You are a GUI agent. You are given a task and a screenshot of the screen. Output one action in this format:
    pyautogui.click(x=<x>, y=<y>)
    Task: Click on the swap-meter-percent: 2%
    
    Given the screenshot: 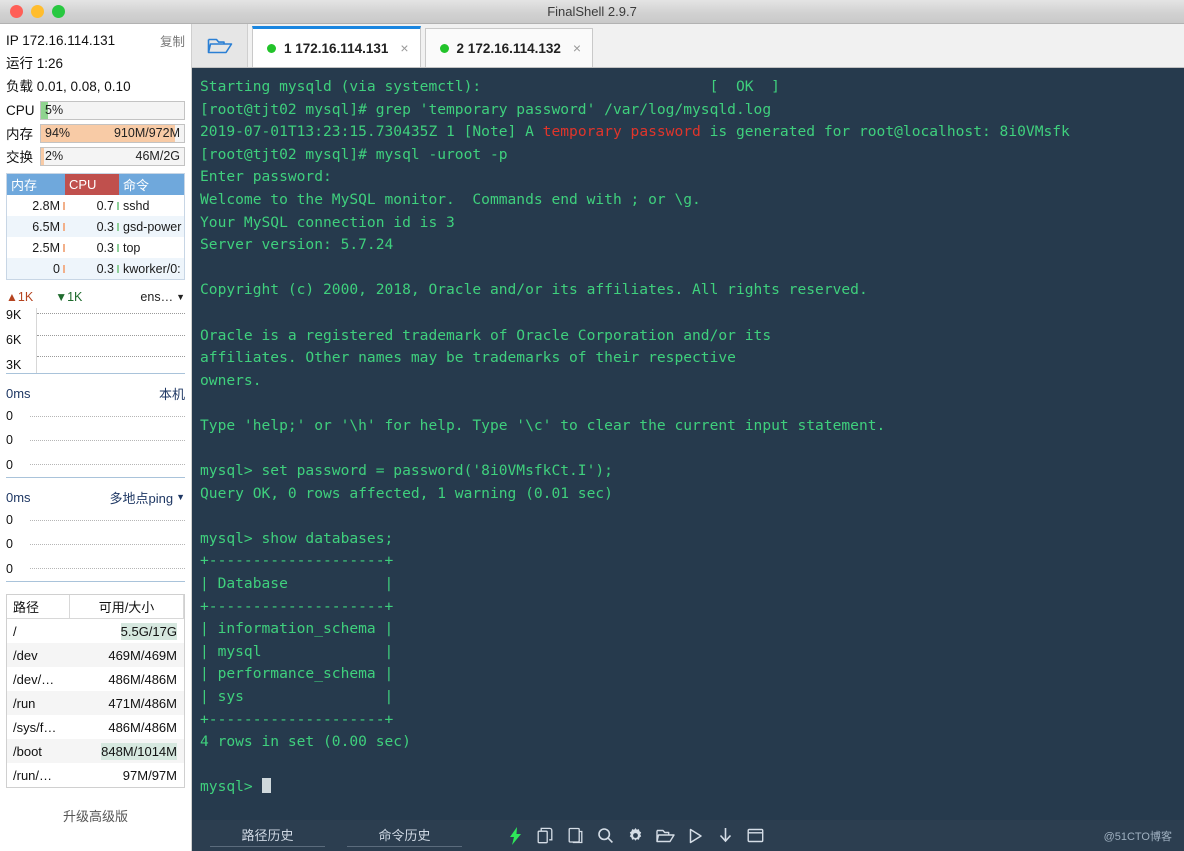 What is the action you would take?
    pyautogui.click(x=54, y=156)
    